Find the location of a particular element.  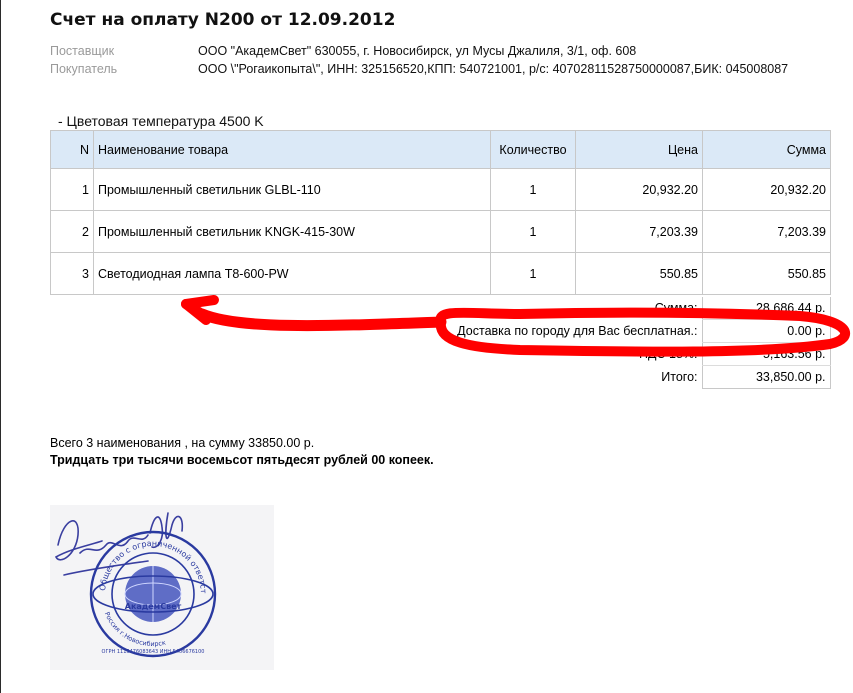

row-product-name: Промышленный светильник KNGK-415-30W is located at coordinates (292, 231).